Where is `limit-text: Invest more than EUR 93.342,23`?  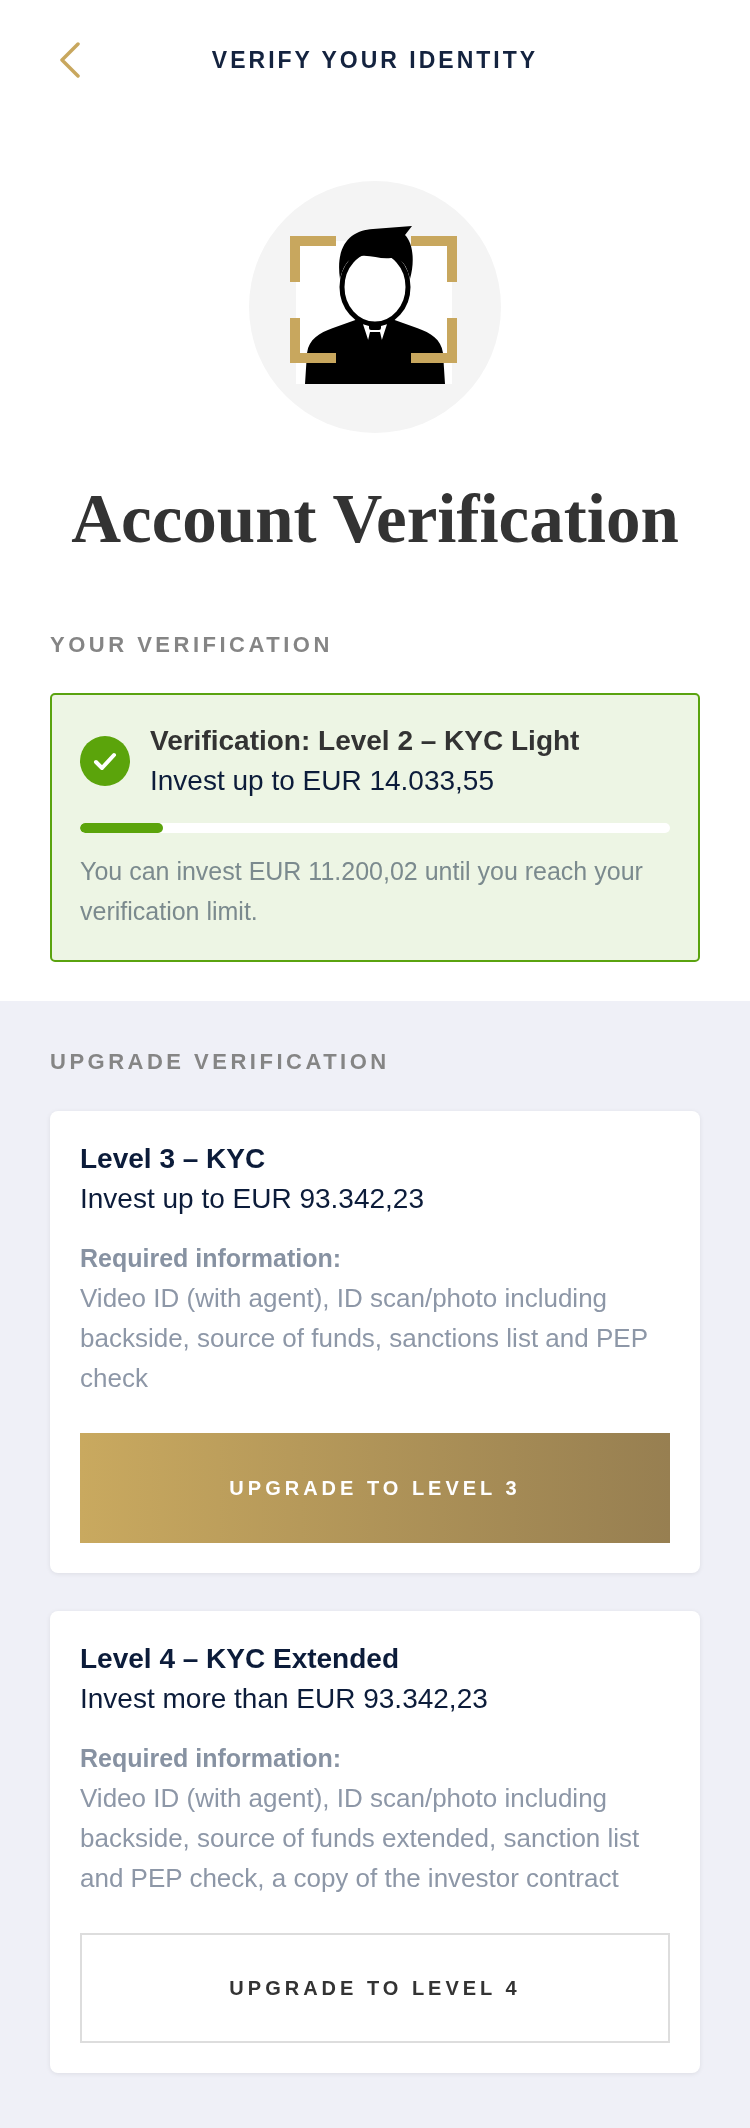 limit-text: Invest more than EUR 93.342,23 is located at coordinates (284, 1699).